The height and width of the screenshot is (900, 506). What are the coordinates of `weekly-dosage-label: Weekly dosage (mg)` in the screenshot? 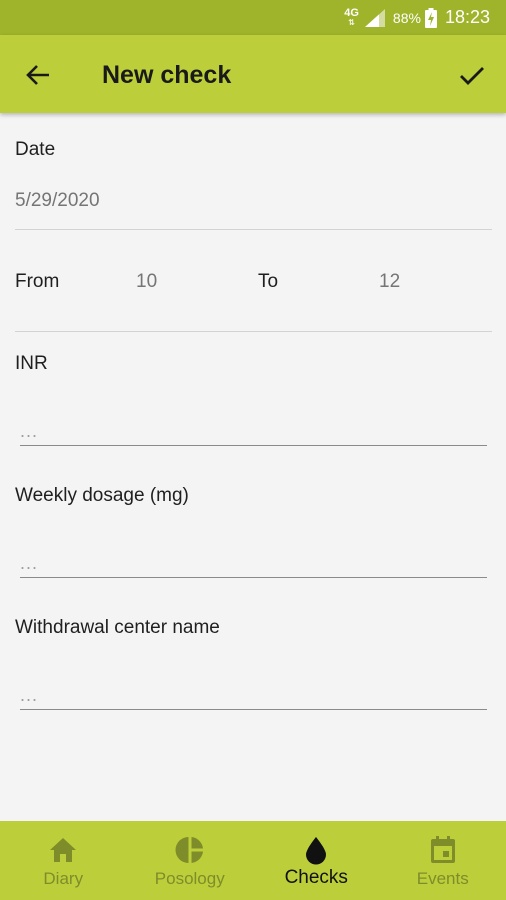 It's located at (102, 495).